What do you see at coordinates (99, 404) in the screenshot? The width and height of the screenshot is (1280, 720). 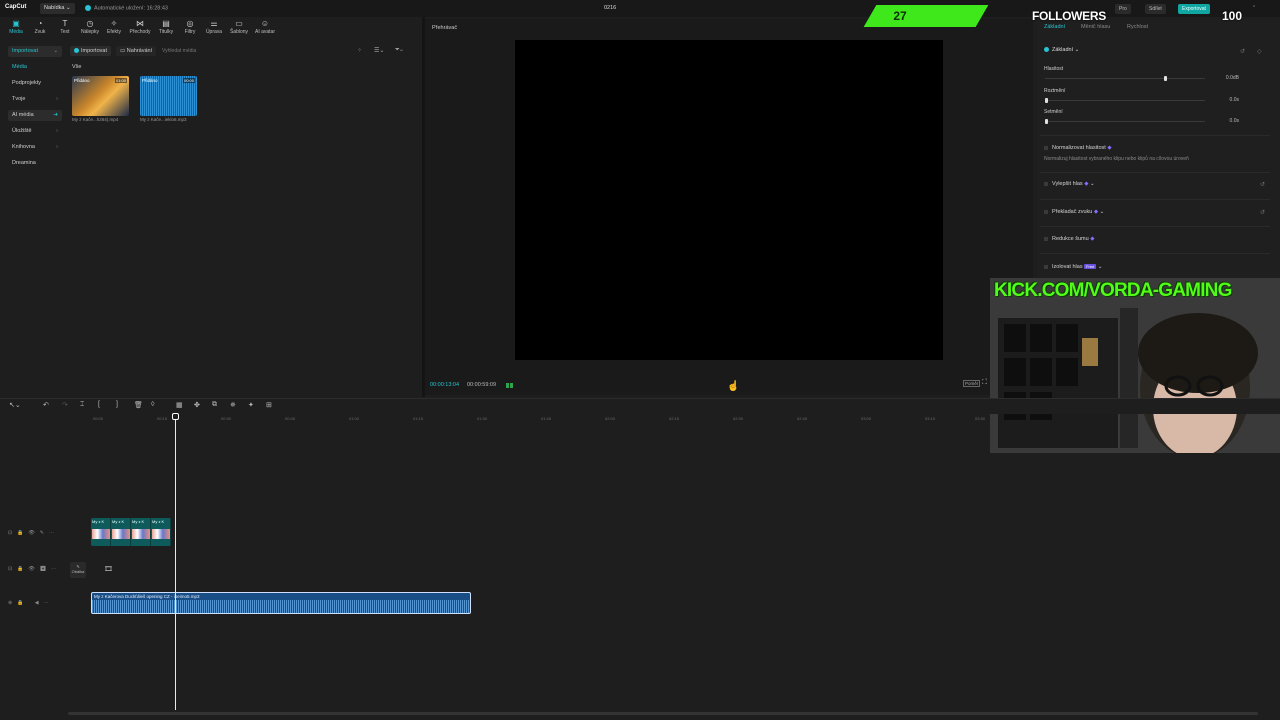 I see `trim-left-icon: [` at bounding box center [99, 404].